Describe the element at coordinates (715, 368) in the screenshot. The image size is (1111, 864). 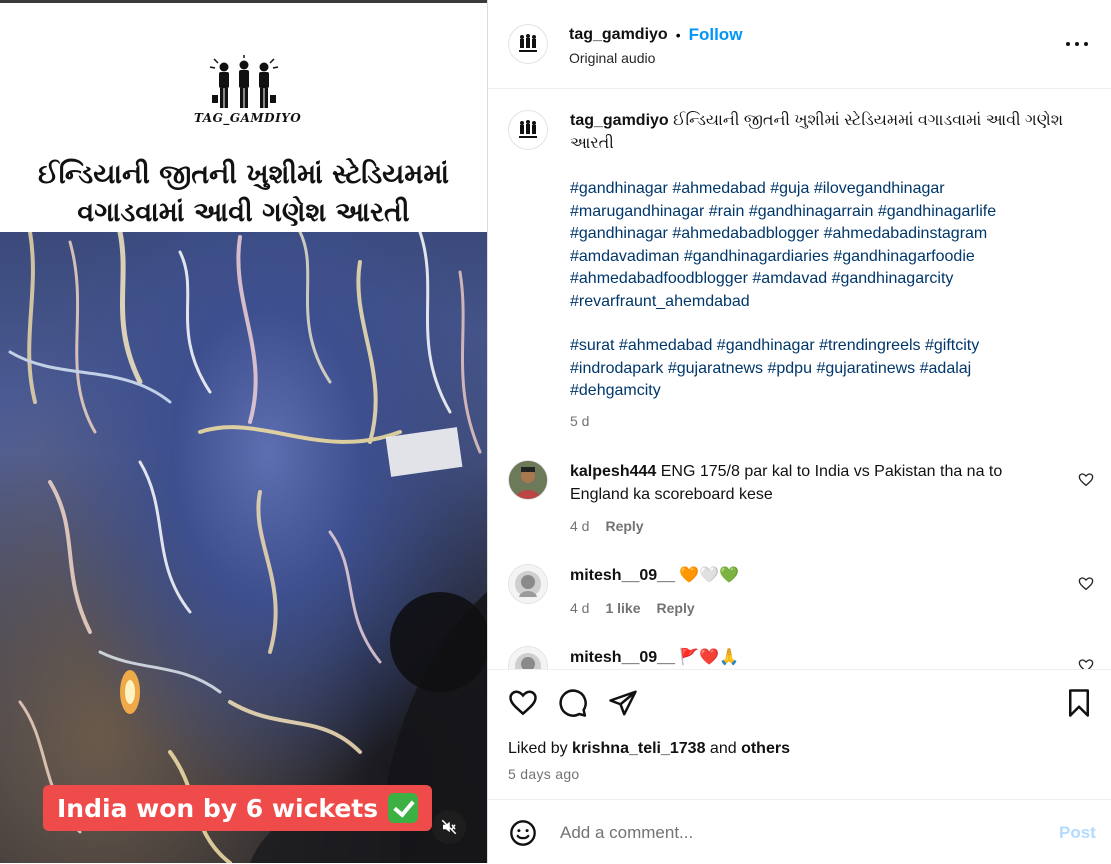
I see `hashtag: #gujaratnews` at that location.